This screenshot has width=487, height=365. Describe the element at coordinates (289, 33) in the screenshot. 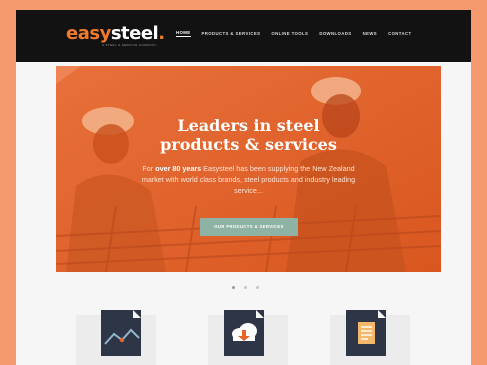

I see `nav-online-tools: ONLINE TOOLS` at that location.